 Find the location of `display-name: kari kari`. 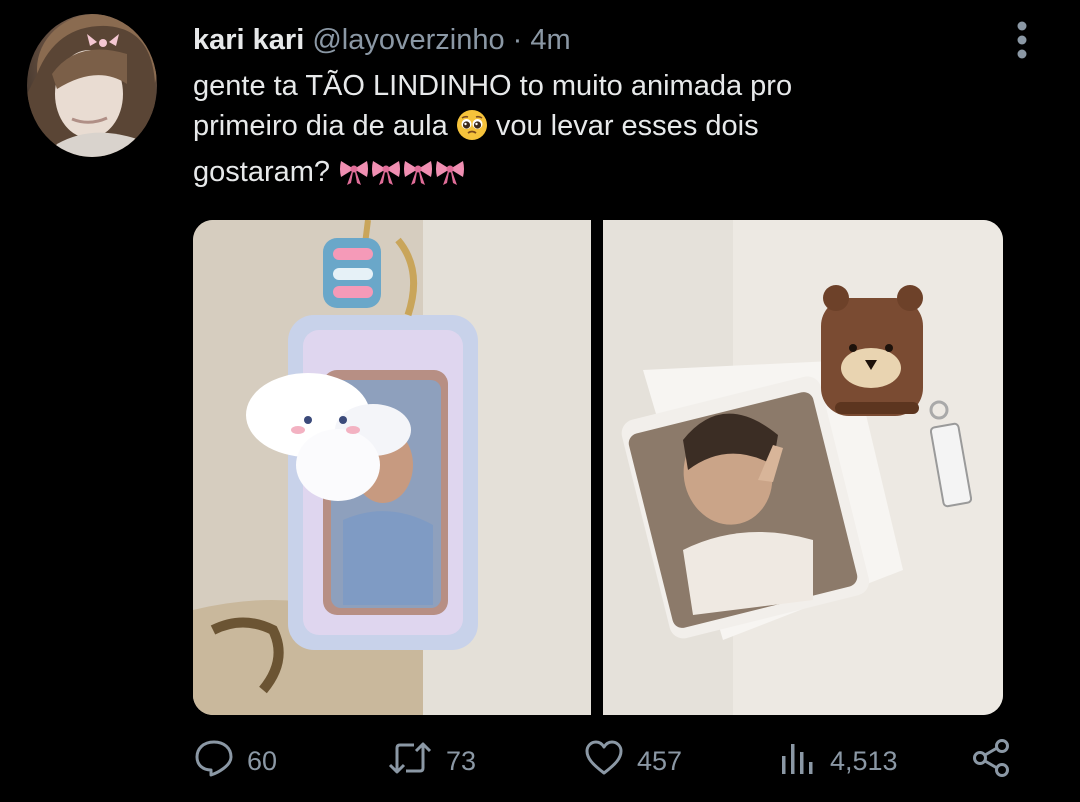

display-name: kari kari is located at coordinates (248, 40).